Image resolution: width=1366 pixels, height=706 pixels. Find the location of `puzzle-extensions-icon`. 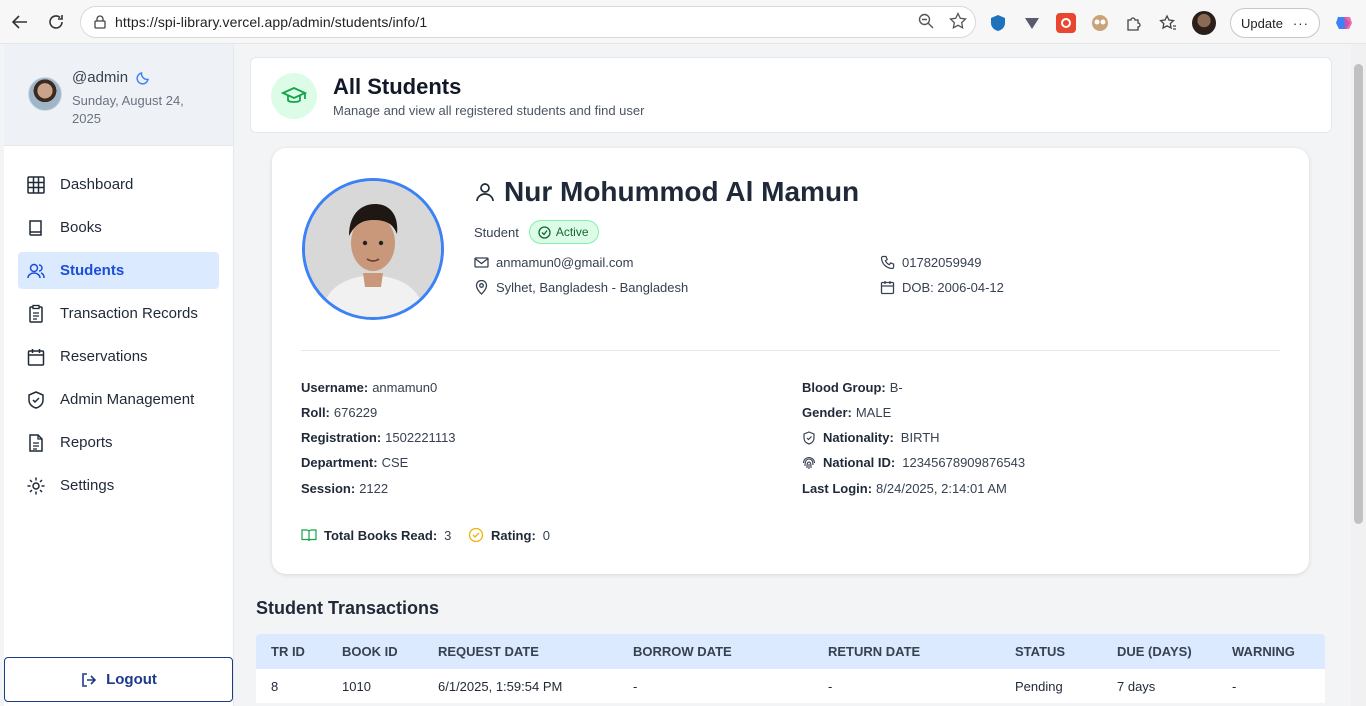

puzzle-extensions-icon is located at coordinates (1134, 23).